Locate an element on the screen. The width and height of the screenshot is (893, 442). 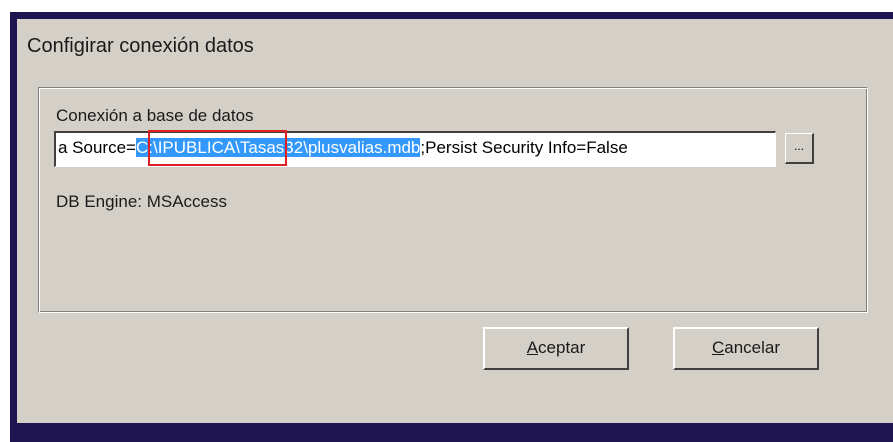
cancel-mnemonic: C is located at coordinates (718, 347).